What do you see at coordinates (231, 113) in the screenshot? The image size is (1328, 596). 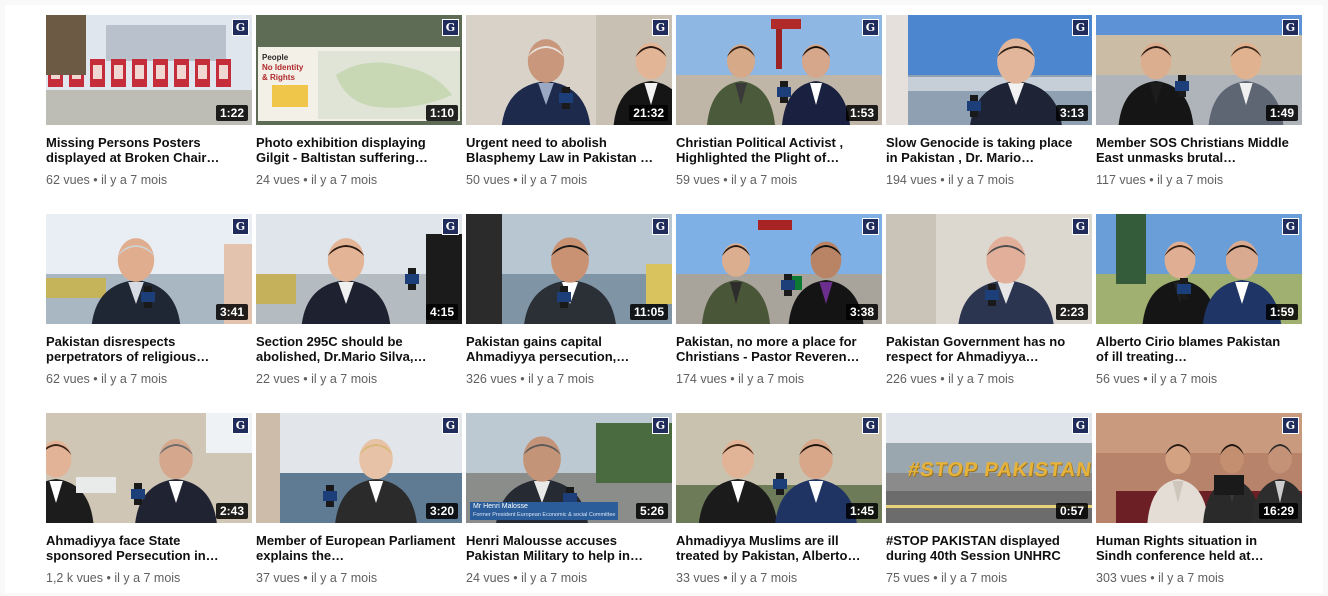 I see `duration-badge: 1:22` at bounding box center [231, 113].